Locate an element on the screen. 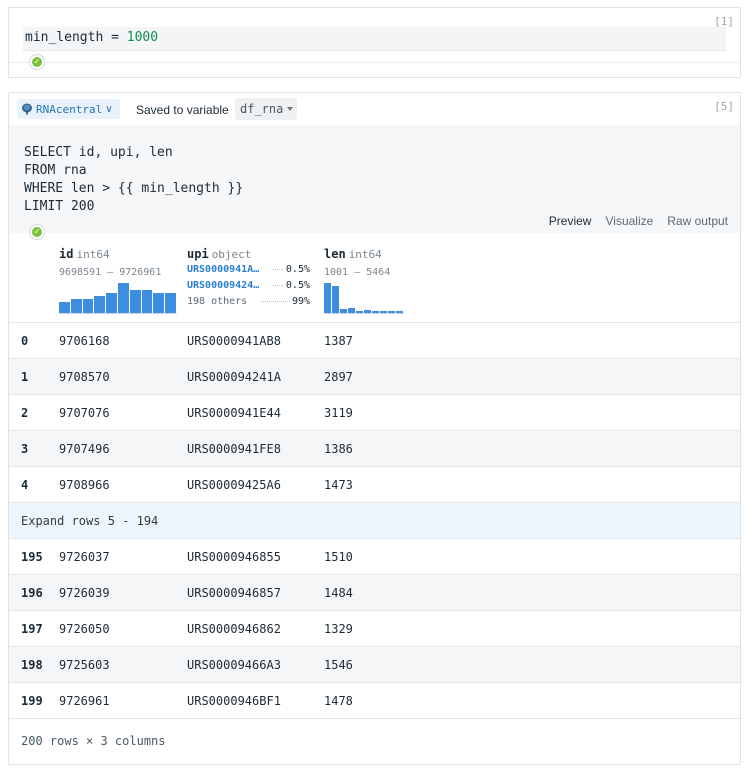  tab-visualize: Visualize is located at coordinates (629, 221).